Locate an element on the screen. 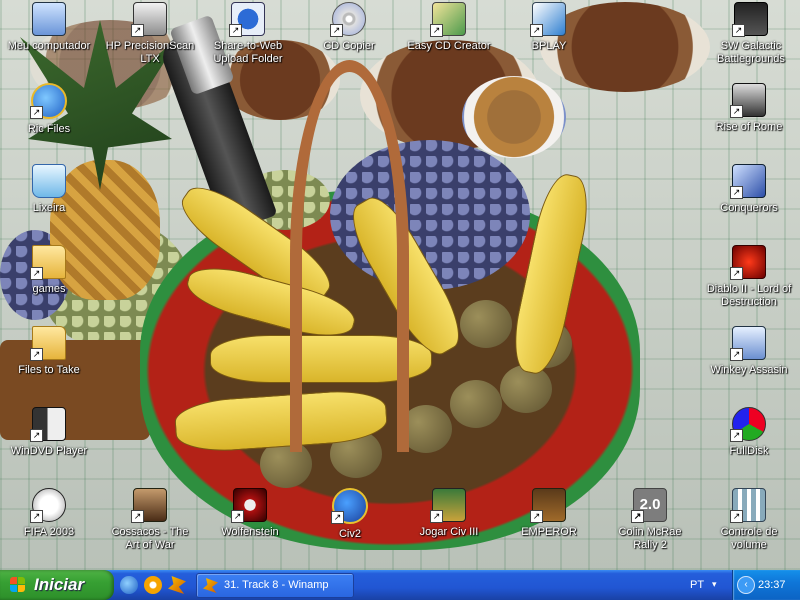 Image resolution: width=800 pixels, height=600 pixels. desktop-icon-fulldisk: ↗ FullDisk is located at coordinates (749, 432).